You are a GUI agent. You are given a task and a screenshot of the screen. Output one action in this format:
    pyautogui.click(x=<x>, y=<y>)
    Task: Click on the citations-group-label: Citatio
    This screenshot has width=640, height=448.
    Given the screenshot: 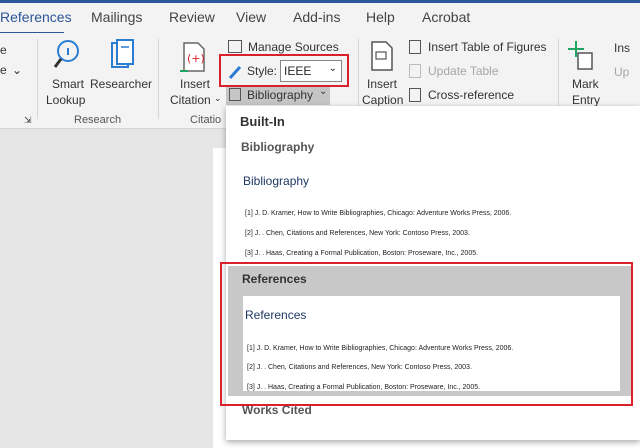 What is the action you would take?
    pyautogui.click(x=206, y=120)
    